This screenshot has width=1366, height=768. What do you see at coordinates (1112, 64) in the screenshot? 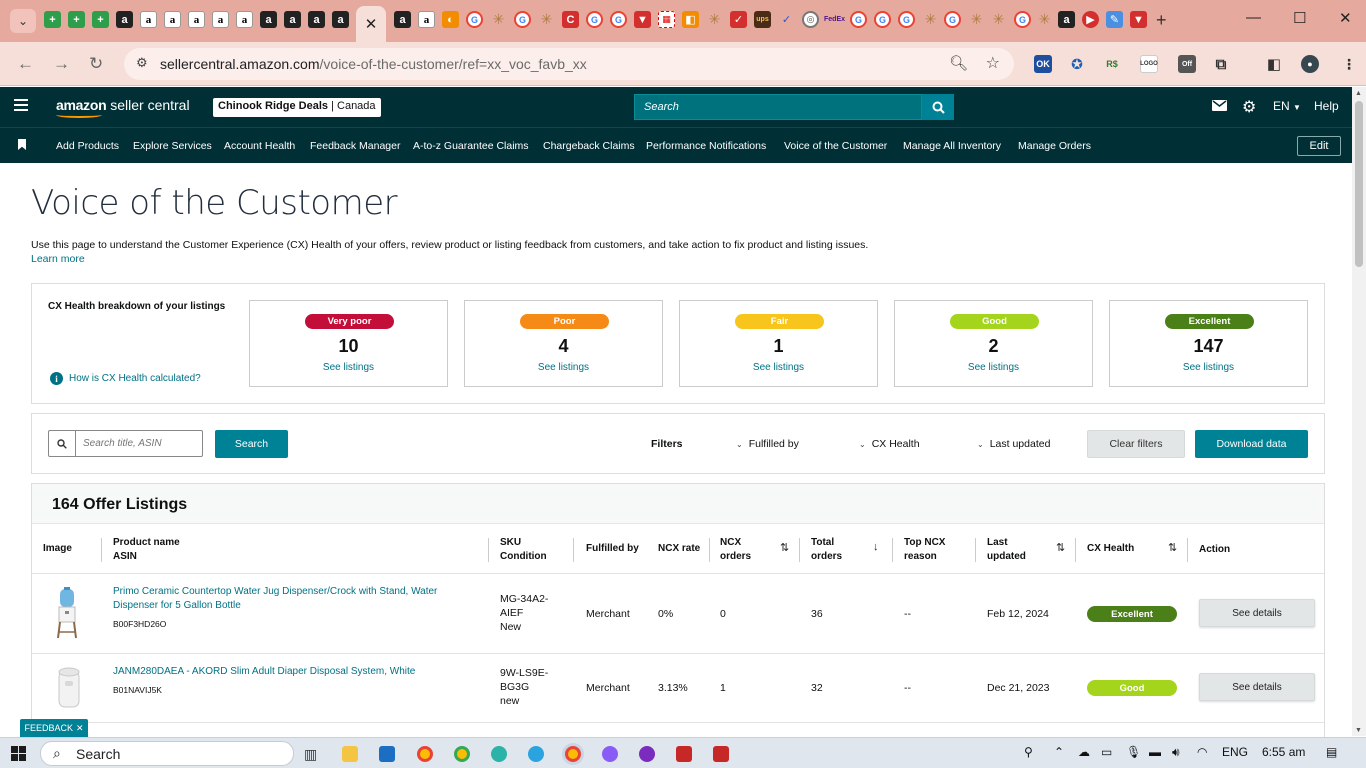
I see `extension-rs-icon: R$` at bounding box center [1112, 64].